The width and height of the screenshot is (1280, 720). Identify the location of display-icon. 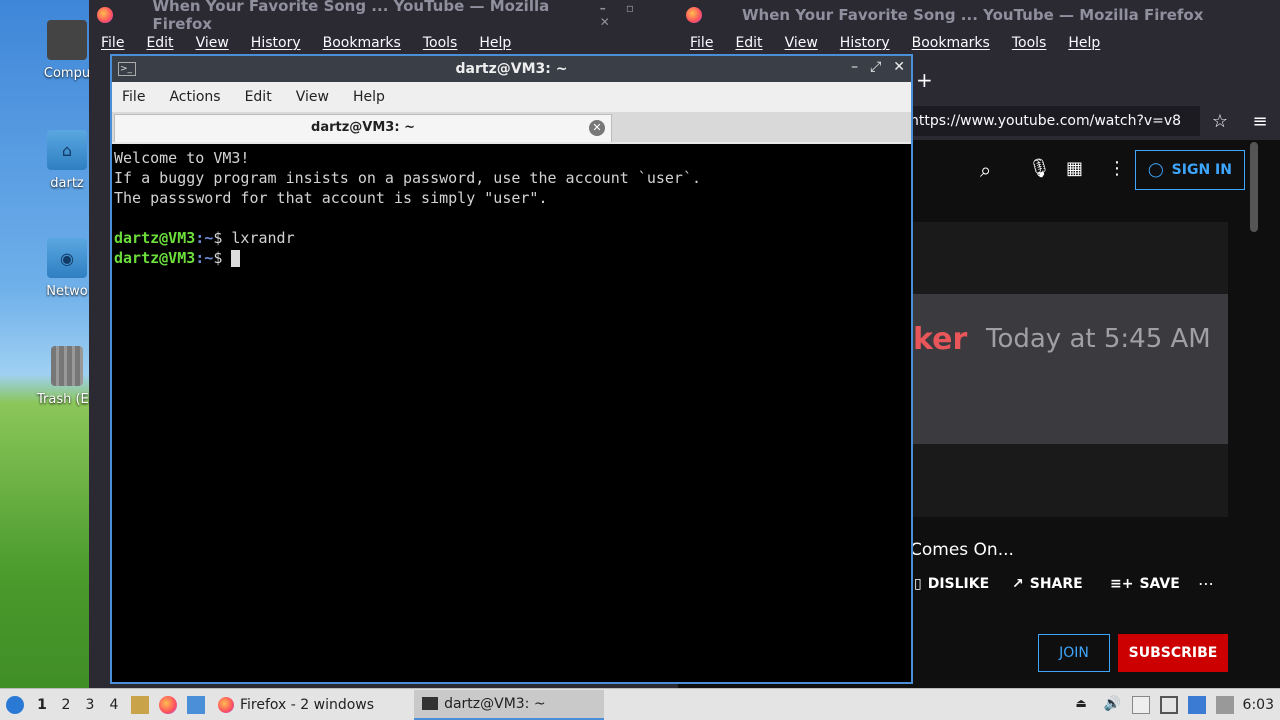
(1168, 704).